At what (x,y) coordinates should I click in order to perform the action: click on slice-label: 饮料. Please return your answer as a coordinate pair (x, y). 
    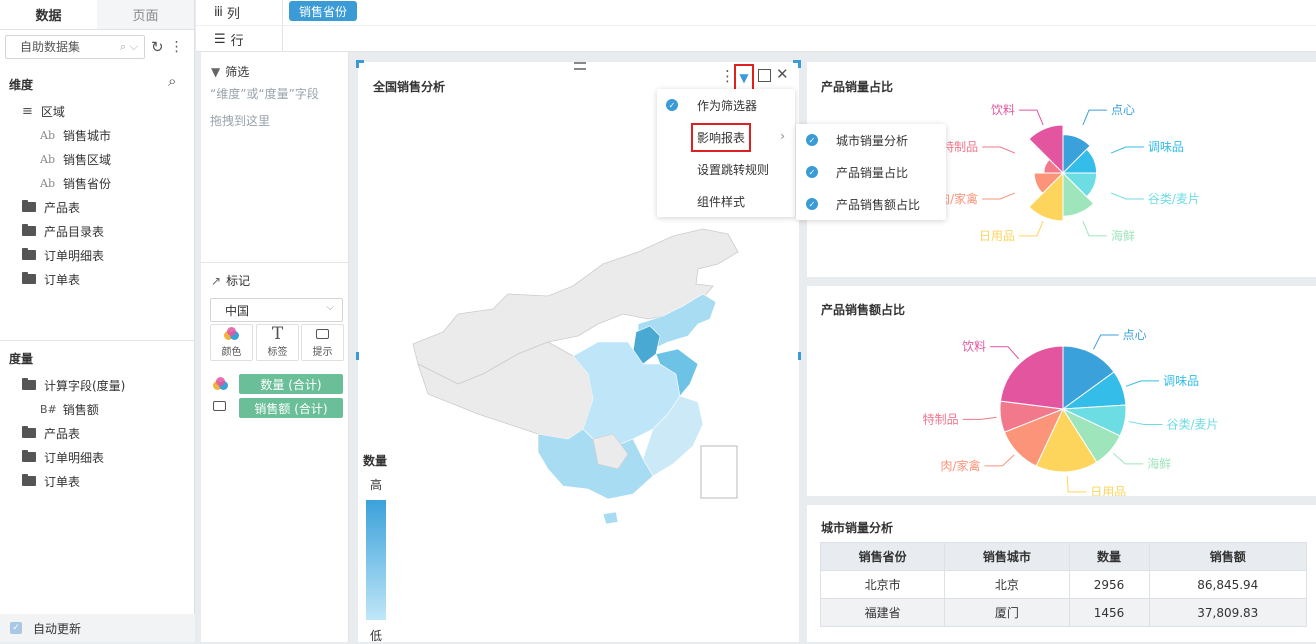
    Looking at the image, I should click on (974, 347).